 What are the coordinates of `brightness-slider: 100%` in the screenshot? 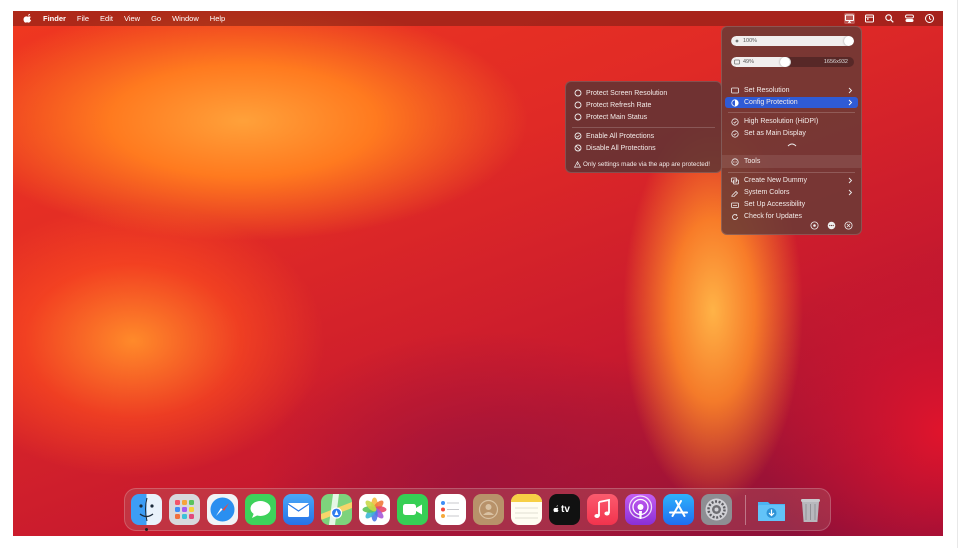 It's located at (792, 41).